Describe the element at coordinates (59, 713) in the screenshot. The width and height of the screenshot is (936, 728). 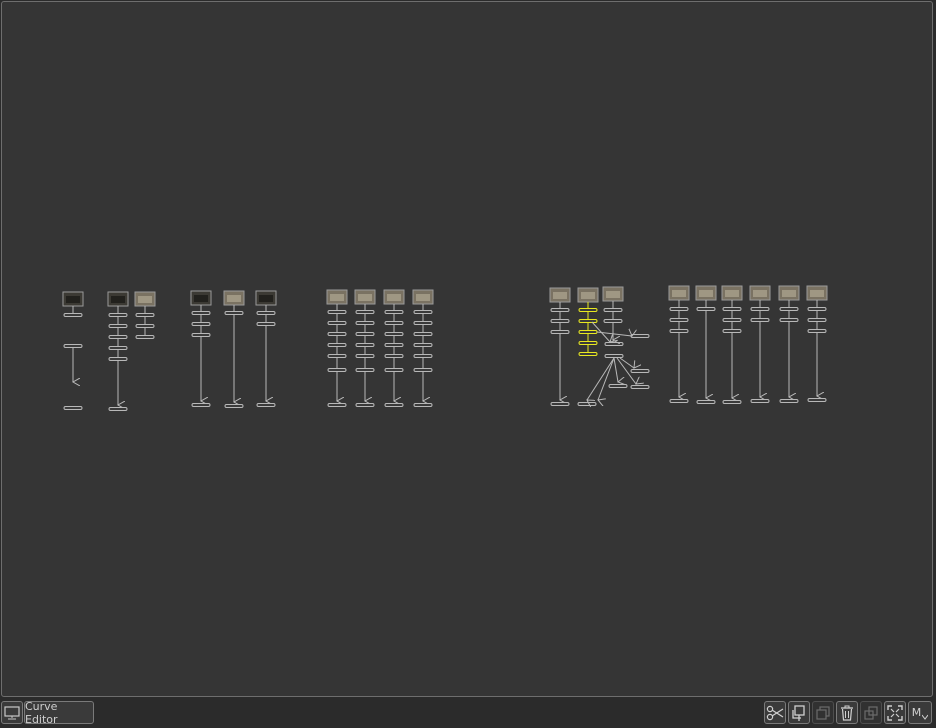
I see `curve-editor-button: Curve Editor` at that location.